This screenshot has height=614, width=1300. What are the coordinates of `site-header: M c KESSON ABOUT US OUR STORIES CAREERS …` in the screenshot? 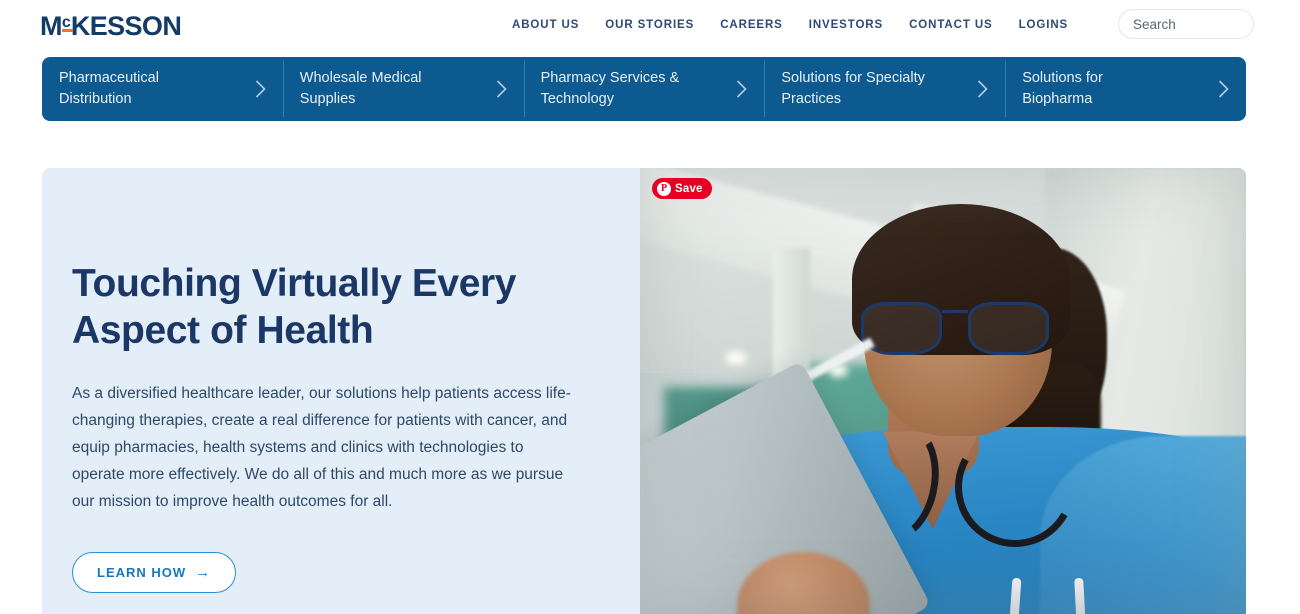 It's located at (650, 26).